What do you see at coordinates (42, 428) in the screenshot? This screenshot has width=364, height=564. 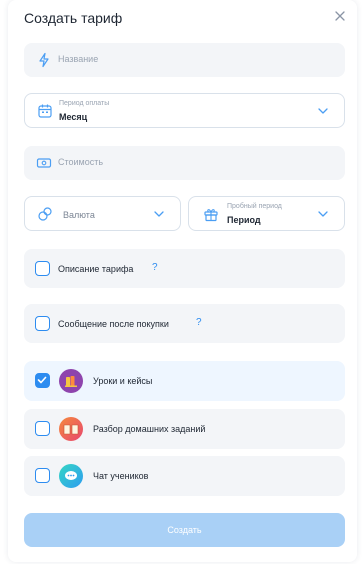 I see `homework-checkbox` at bounding box center [42, 428].